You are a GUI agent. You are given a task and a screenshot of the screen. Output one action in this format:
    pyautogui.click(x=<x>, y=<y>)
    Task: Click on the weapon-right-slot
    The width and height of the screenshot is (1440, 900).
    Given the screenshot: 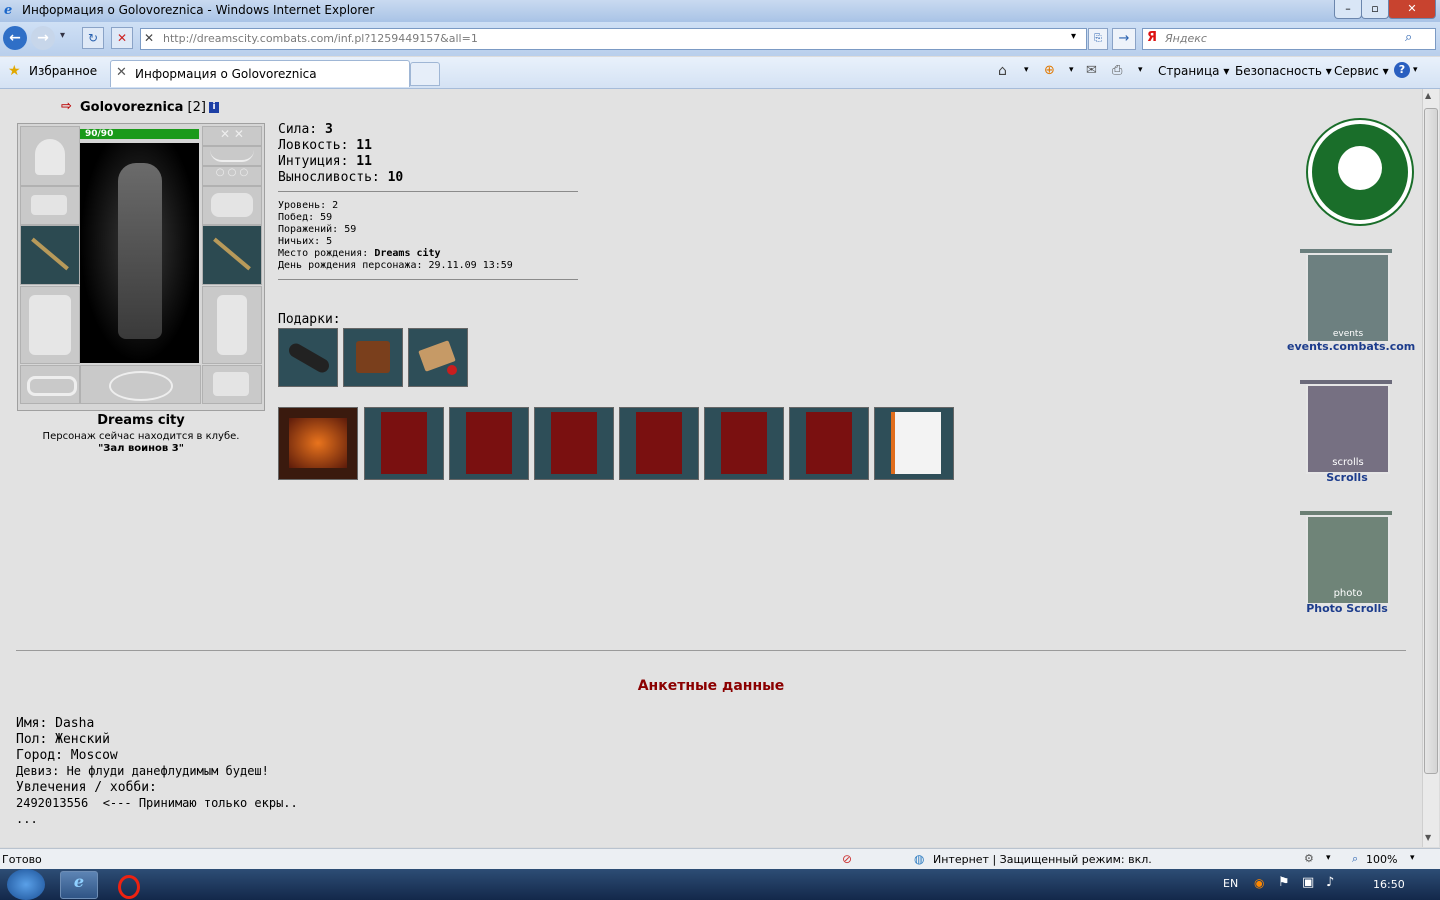 What is the action you would take?
    pyautogui.click(x=232, y=255)
    